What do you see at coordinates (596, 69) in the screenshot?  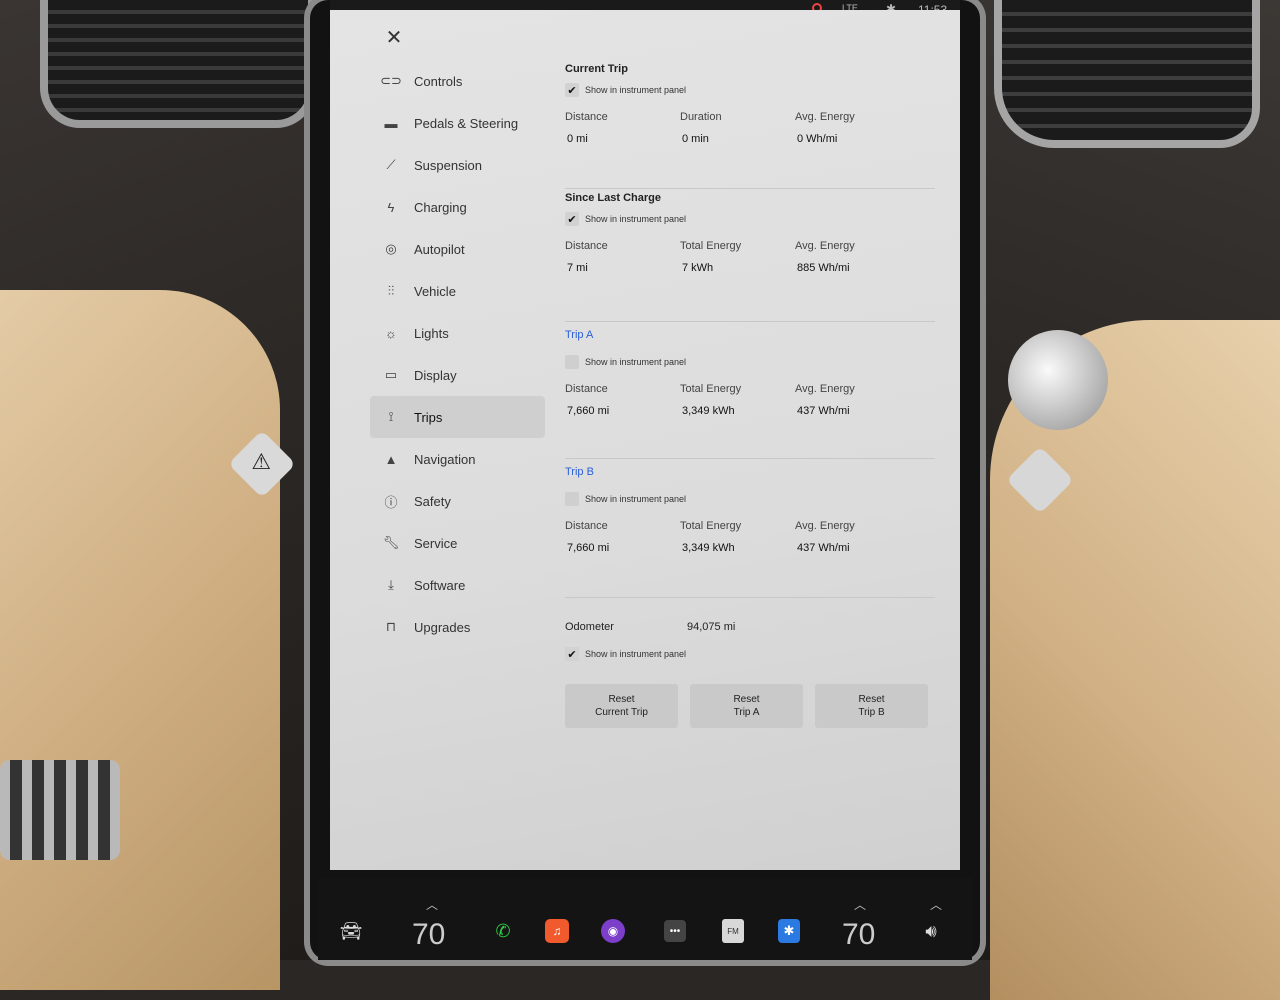 I see `section-title: Current Trip` at bounding box center [596, 69].